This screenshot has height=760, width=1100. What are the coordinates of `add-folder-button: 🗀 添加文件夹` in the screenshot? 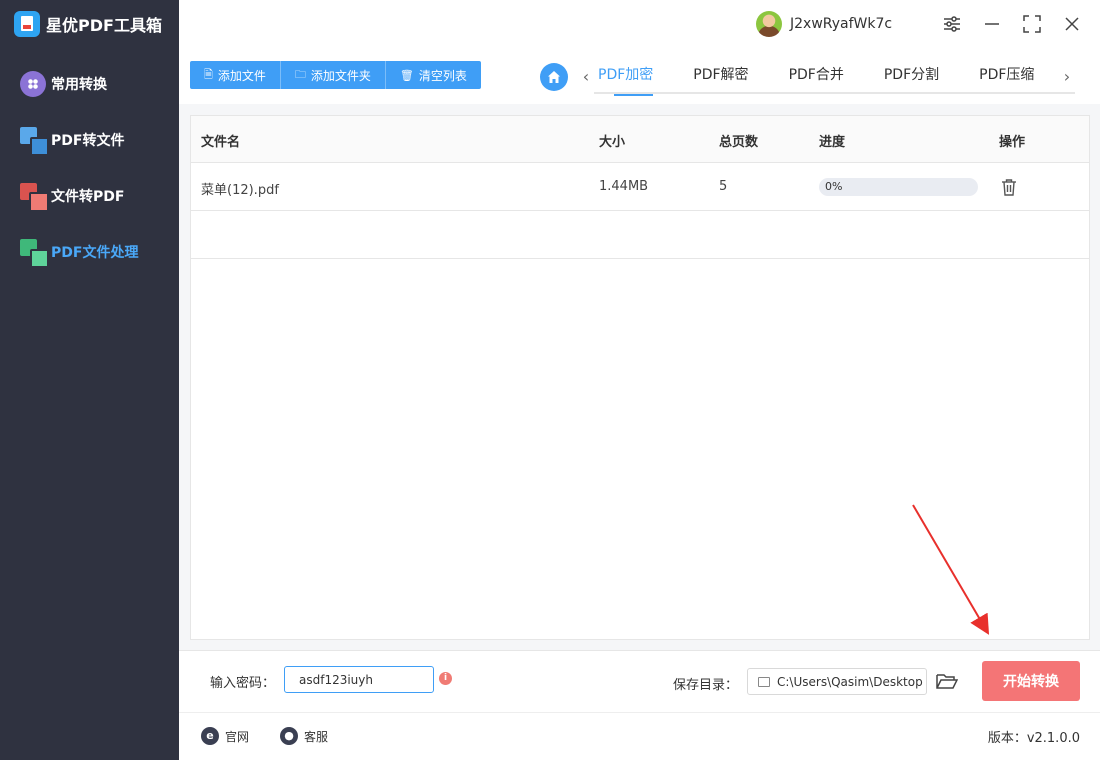 It's located at (333, 75).